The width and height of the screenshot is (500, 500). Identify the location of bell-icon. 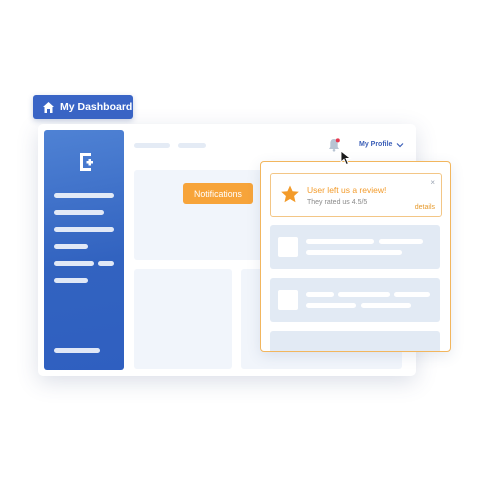
(334, 145).